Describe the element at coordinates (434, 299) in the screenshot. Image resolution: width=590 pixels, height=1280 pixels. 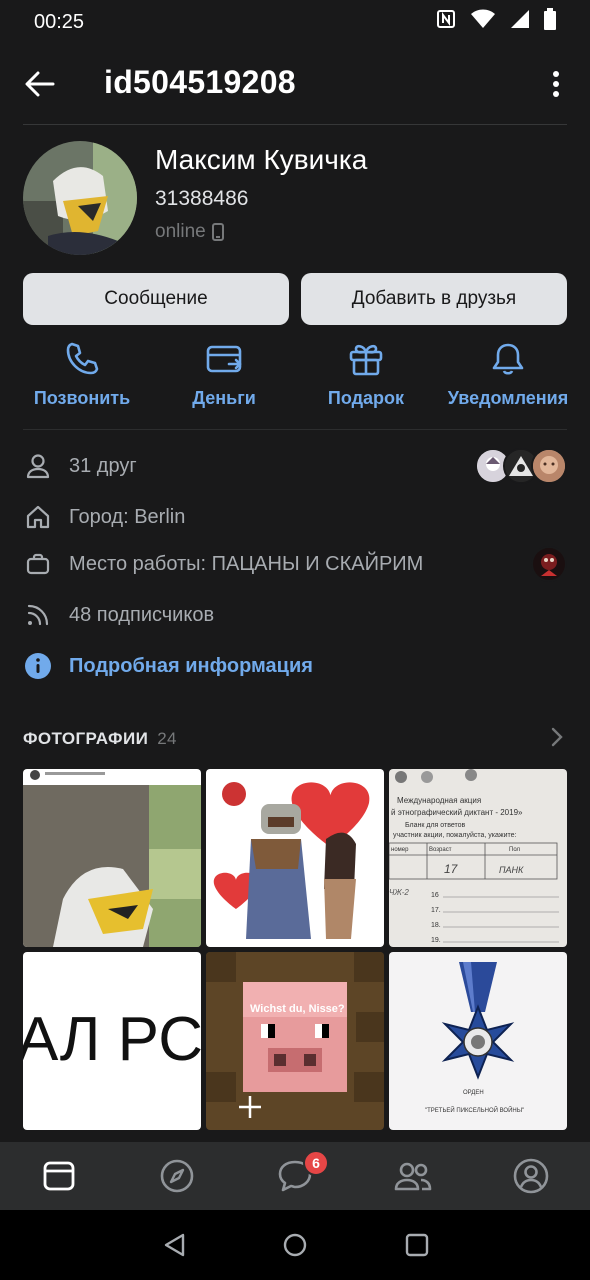
I see `add-friend-button: Добавить в друзья` at that location.